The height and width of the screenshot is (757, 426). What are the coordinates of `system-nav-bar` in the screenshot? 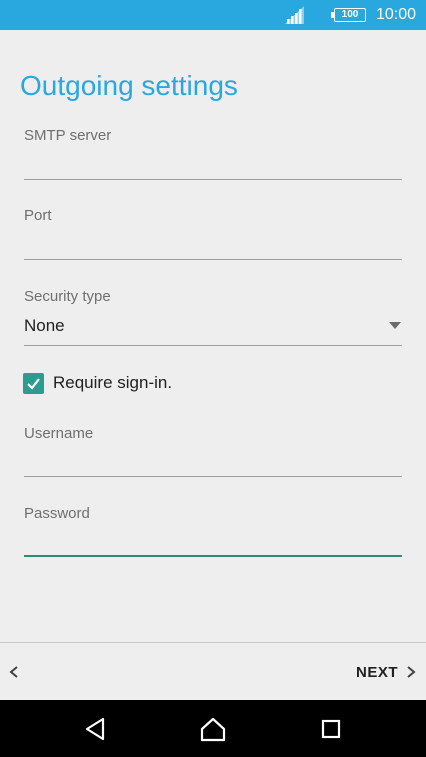 It's located at (213, 728).